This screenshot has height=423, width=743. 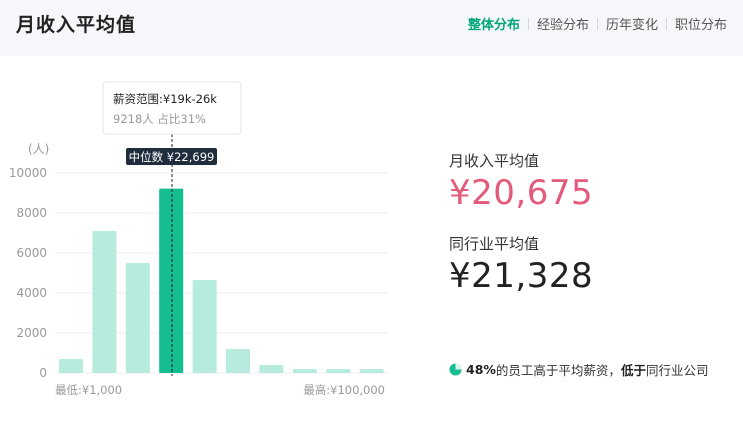 What do you see at coordinates (159, 119) in the screenshot?
I see `tooltip-detail: 9218人 占比31%` at bounding box center [159, 119].